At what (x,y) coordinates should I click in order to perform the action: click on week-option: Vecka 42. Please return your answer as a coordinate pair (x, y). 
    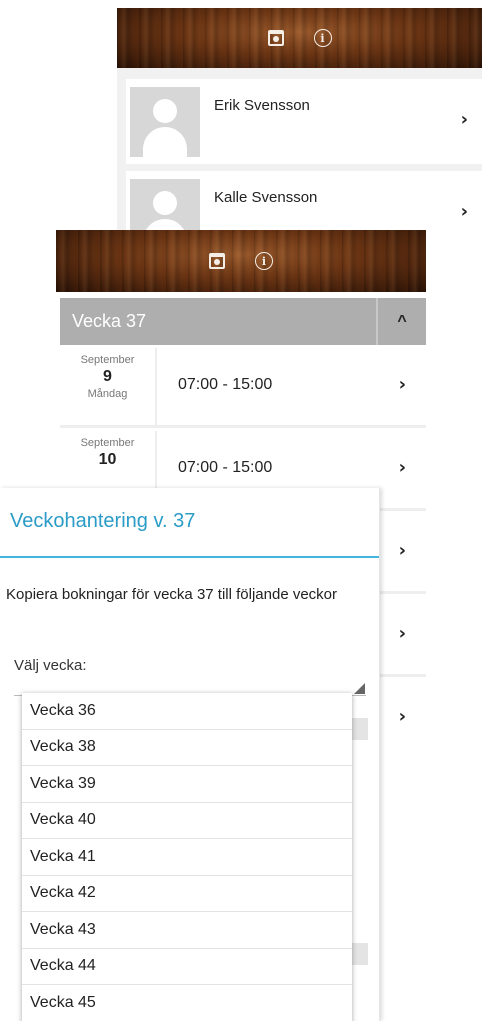
    Looking at the image, I should click on (187, 894).